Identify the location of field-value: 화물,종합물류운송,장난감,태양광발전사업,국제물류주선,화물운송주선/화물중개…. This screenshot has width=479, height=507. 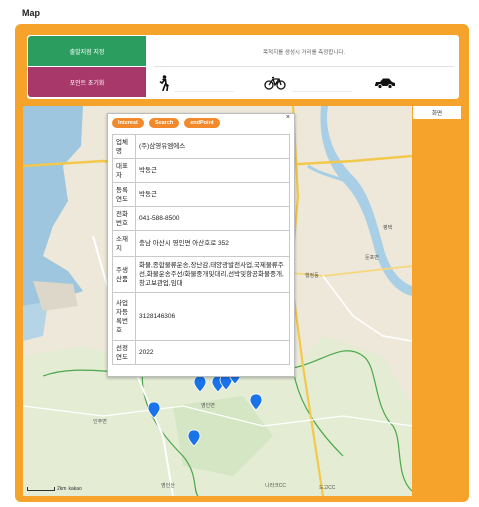
(212, 274).